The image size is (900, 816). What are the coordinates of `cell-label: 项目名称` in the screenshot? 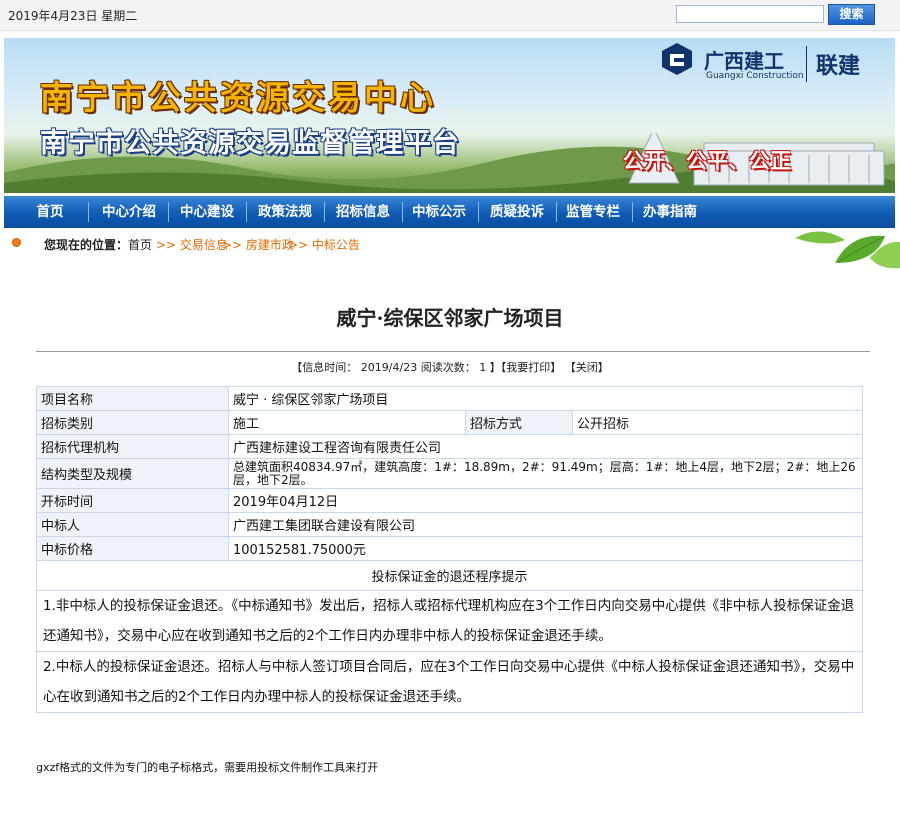 It's located at (132, 398).